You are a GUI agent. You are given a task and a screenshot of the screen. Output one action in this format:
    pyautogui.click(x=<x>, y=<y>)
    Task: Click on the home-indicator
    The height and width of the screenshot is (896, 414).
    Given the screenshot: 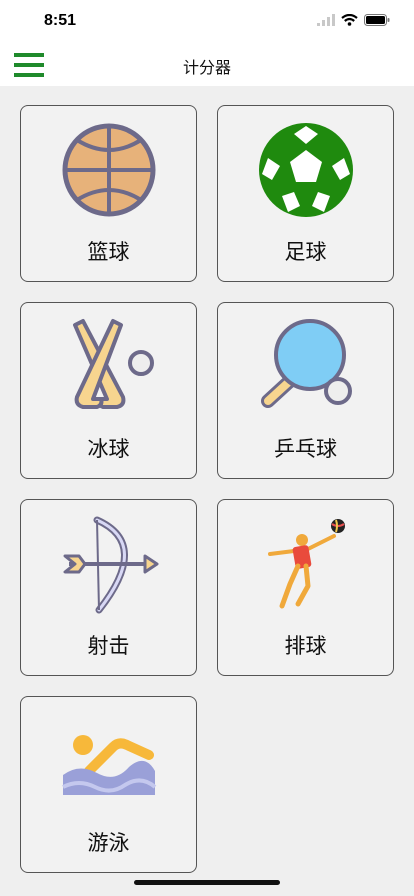 What is the action you would take?
    pyautogui.click(x=207, y=882)
    